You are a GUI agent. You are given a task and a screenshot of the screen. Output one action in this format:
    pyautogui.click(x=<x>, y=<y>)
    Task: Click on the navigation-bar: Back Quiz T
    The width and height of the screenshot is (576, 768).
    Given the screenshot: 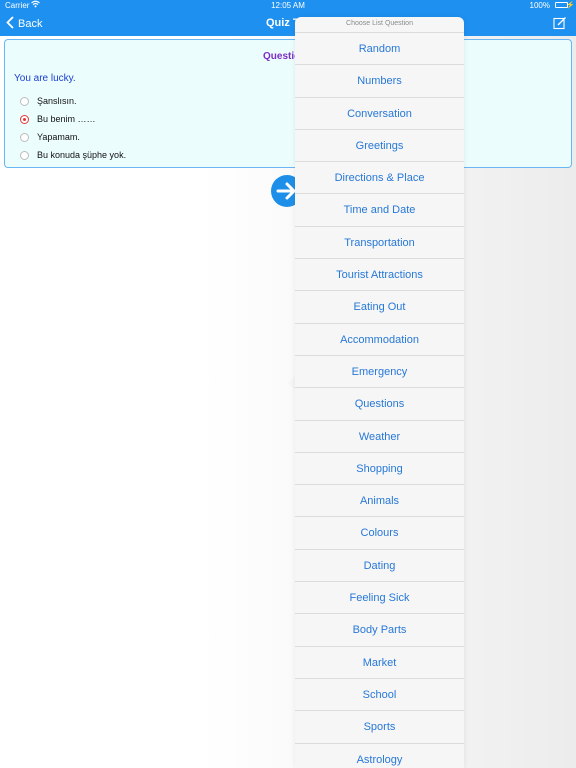 What is the action you would take?
    pyautogui.click(x=288, y=24)
    